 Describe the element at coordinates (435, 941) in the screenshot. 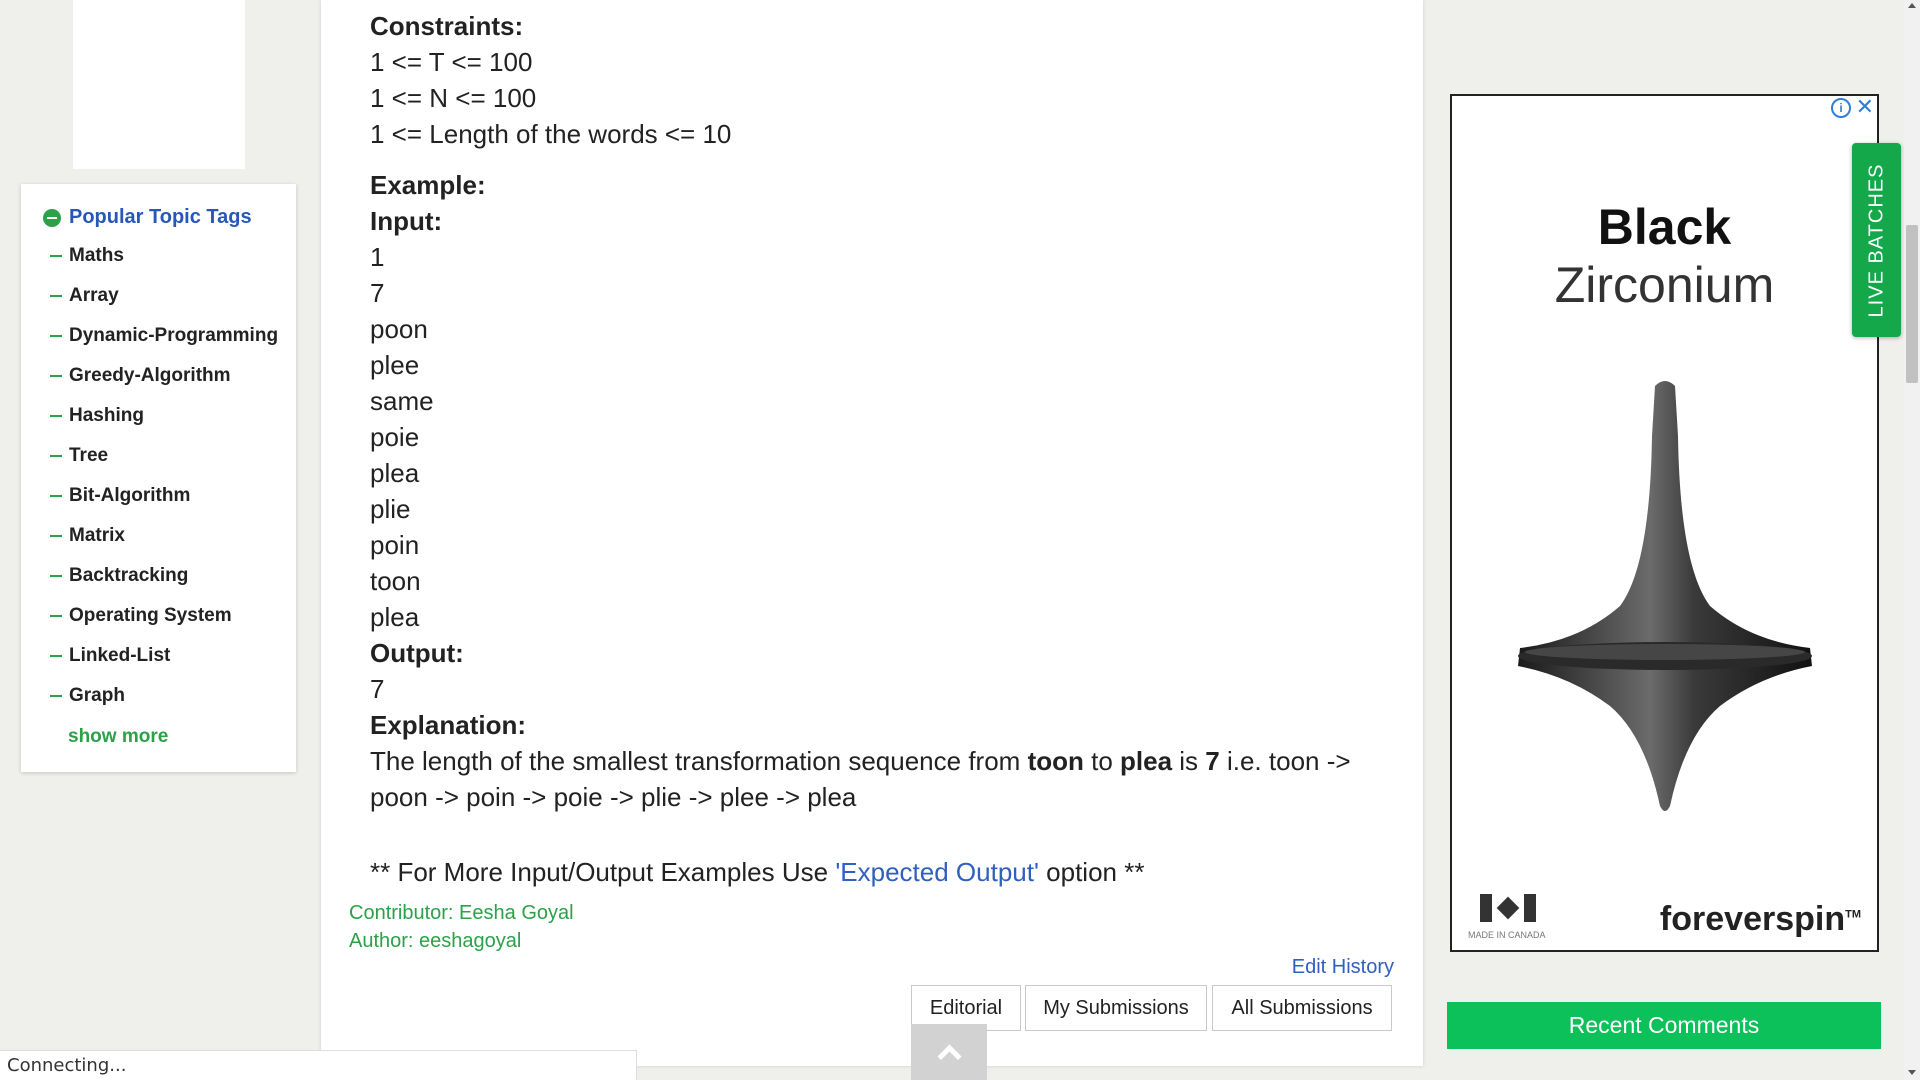

I see `author: Author: eeshagoyal` at that location.